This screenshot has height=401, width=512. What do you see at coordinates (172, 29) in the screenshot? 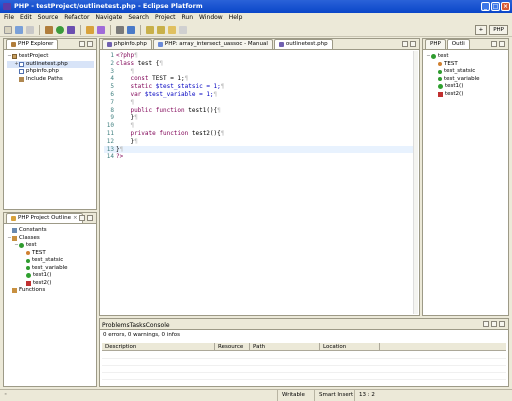
I see `back-icon` at bounding box center [172, 29].